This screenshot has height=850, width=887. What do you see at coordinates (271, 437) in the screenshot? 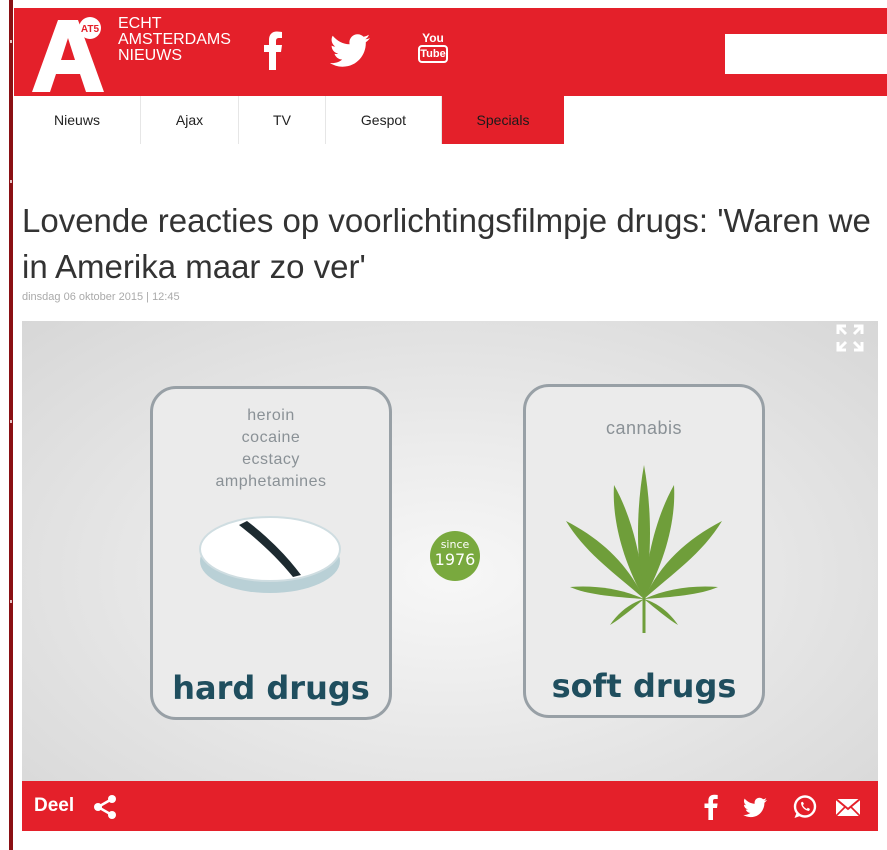
I see `drug-item: cocaine` at bounding box center [271, 437].